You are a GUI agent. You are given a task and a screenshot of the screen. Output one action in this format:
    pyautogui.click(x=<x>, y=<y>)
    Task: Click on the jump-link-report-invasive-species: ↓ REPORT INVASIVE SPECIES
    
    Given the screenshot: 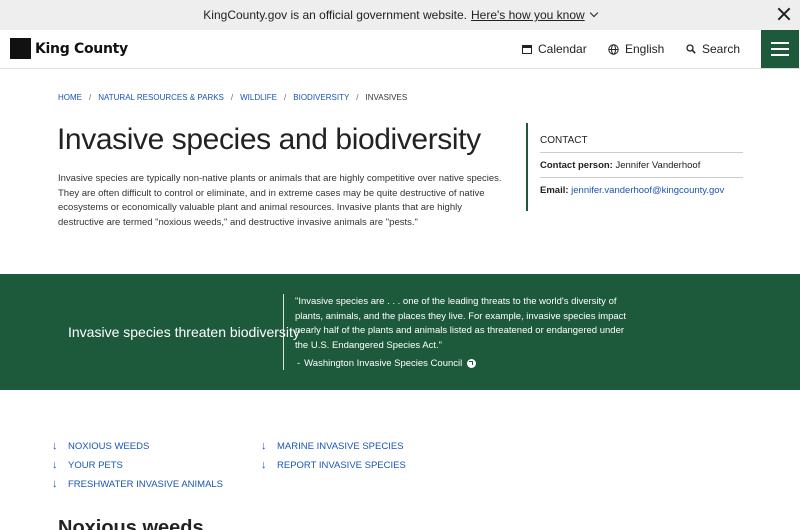 What is the action you would take?
    pyautogui.click(x=333, y=465)
    